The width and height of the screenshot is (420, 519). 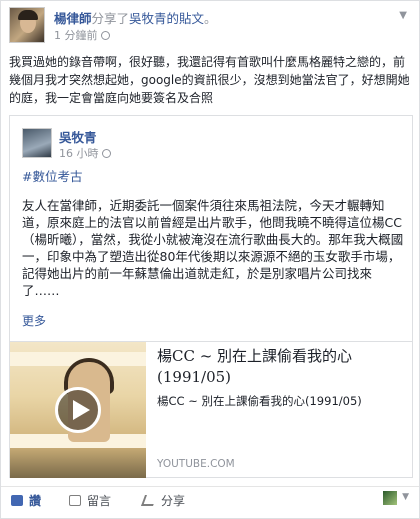 I want to click on story-meta: 1 分鐘前, so click(x=82, y=35).